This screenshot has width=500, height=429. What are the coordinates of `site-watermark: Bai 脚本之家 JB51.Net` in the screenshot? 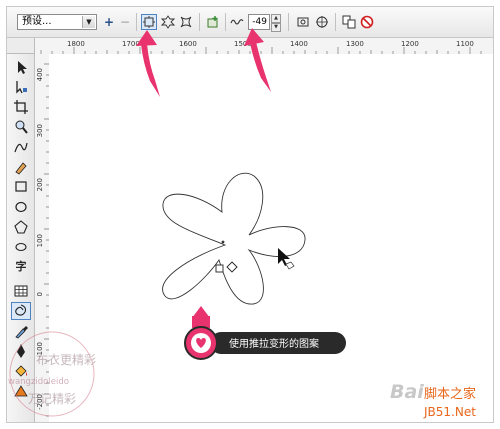 It's located at (433, 400).